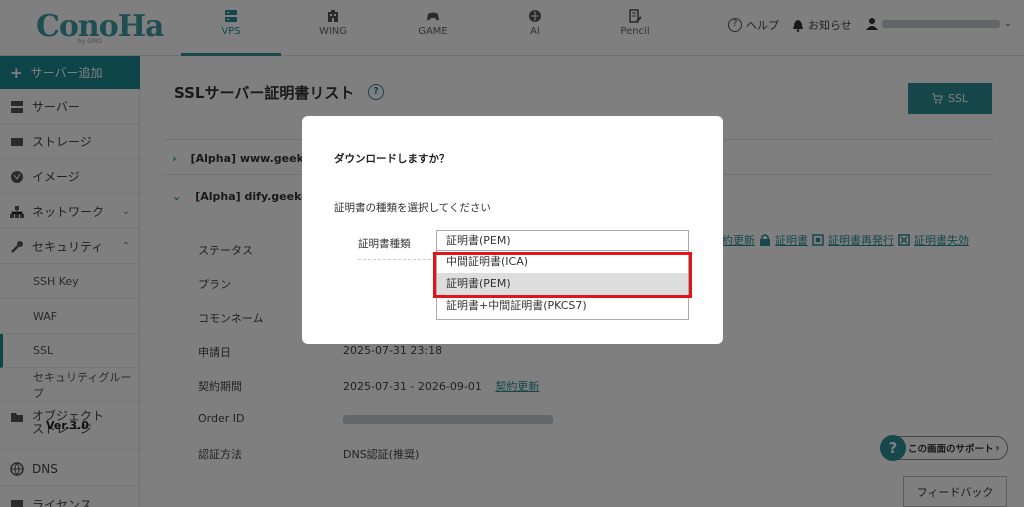  I want to click on option-pkcs7: 証明書+中間証明書(PKCS7), so click(562, 306).